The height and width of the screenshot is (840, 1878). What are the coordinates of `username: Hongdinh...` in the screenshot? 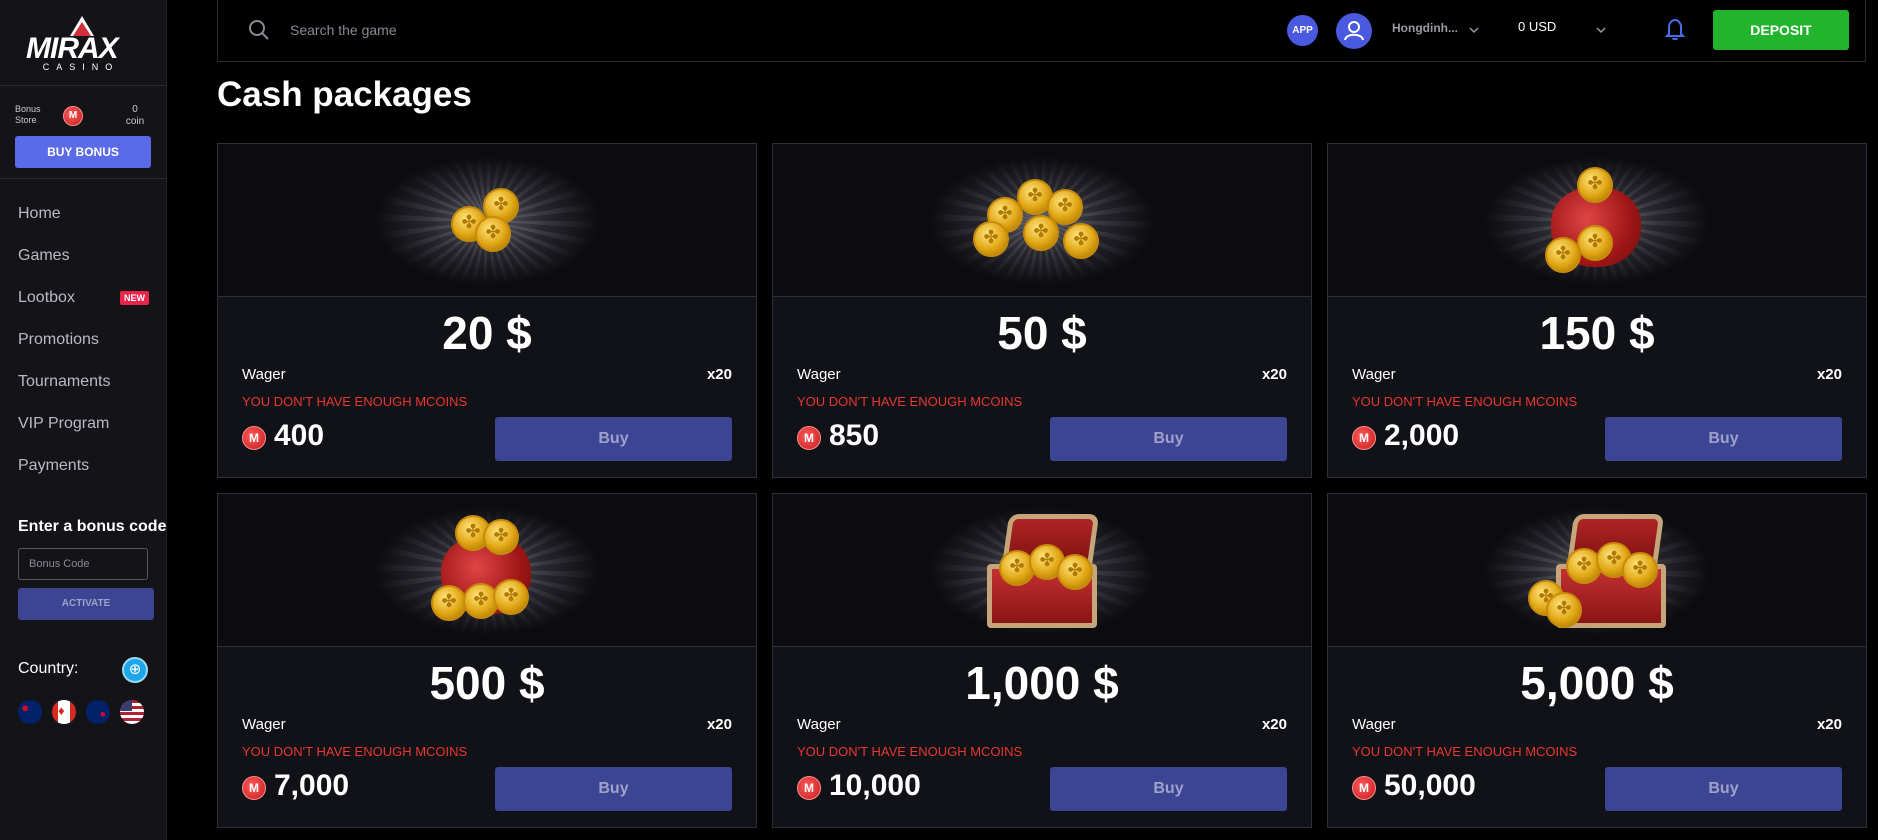 It's located at (1425, 28).